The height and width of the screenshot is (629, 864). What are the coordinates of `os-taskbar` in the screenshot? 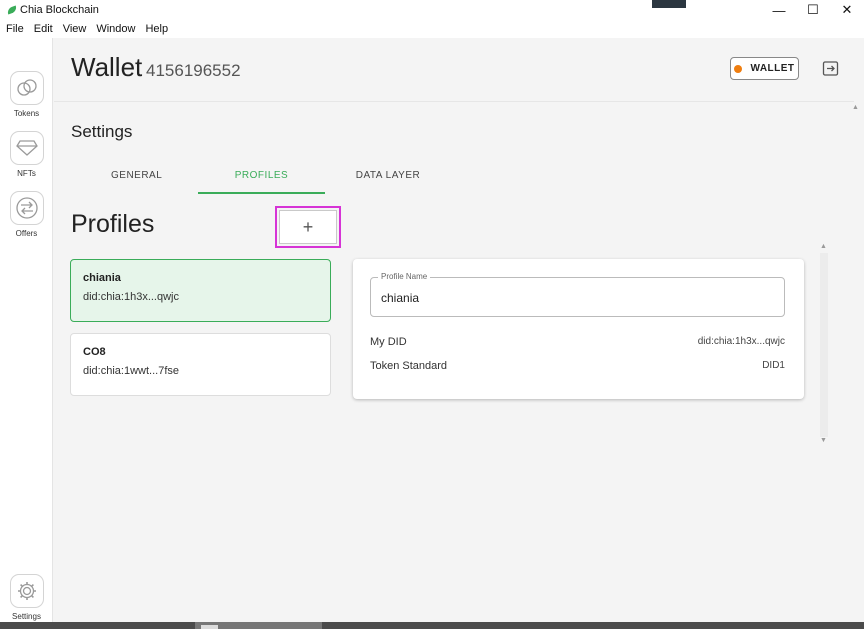 It's located at (432, 625).